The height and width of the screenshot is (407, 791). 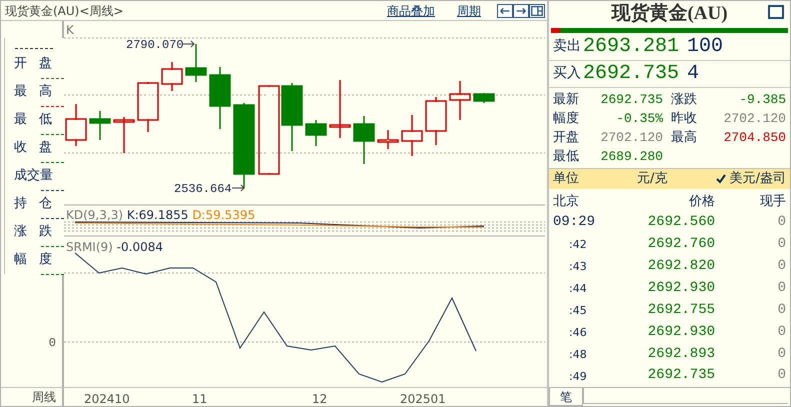 I want to click on field-label: 涨跌, so click(x=684, y=99).